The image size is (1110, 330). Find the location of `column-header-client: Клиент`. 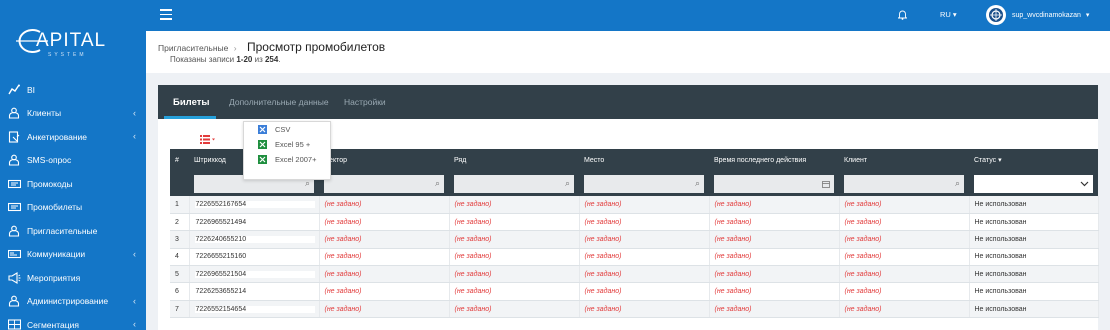

column-header-client: Клиент is located at coordinates (904, 160).